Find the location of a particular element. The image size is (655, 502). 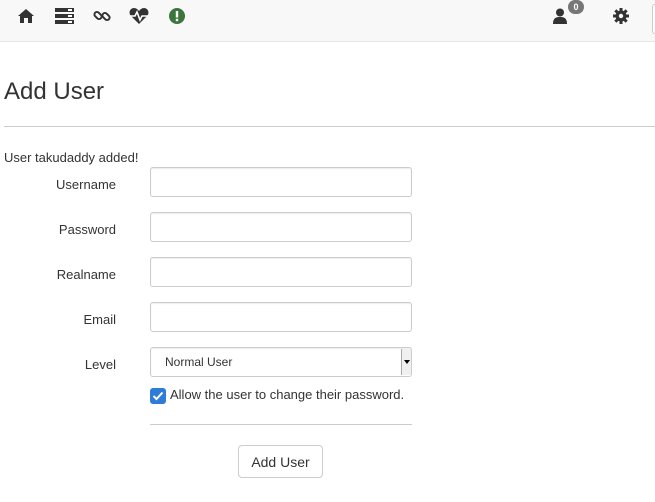

chevron-down-icon is located at coordinates (406, 362).